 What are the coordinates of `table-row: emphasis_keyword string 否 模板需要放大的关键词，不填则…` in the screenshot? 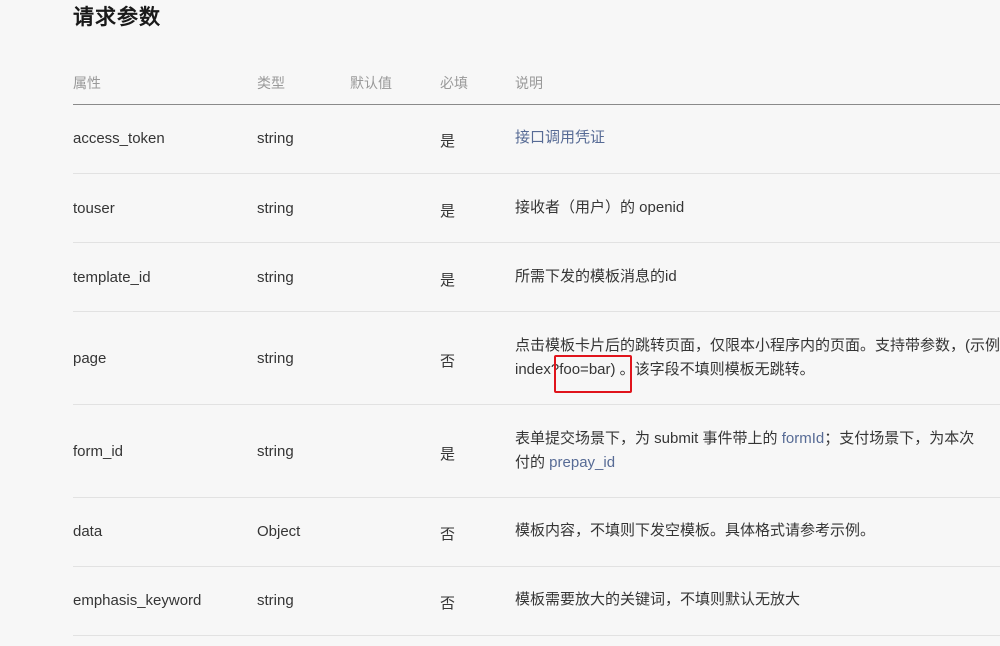 It's located at (536, 601).